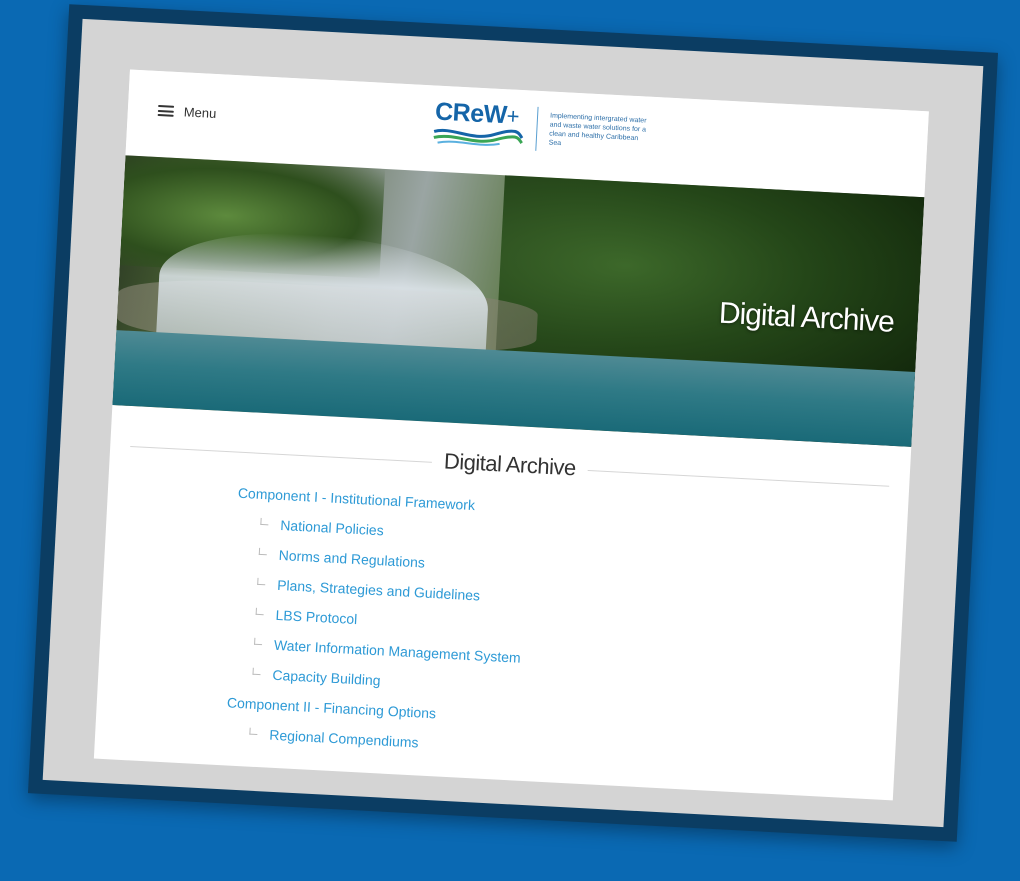 The height and width of the screenshot is (881, 1020). What do you see at coordinates (166, 110) in the screenshot?
I see `hamburger-icon` at bounding box center [166, 110].